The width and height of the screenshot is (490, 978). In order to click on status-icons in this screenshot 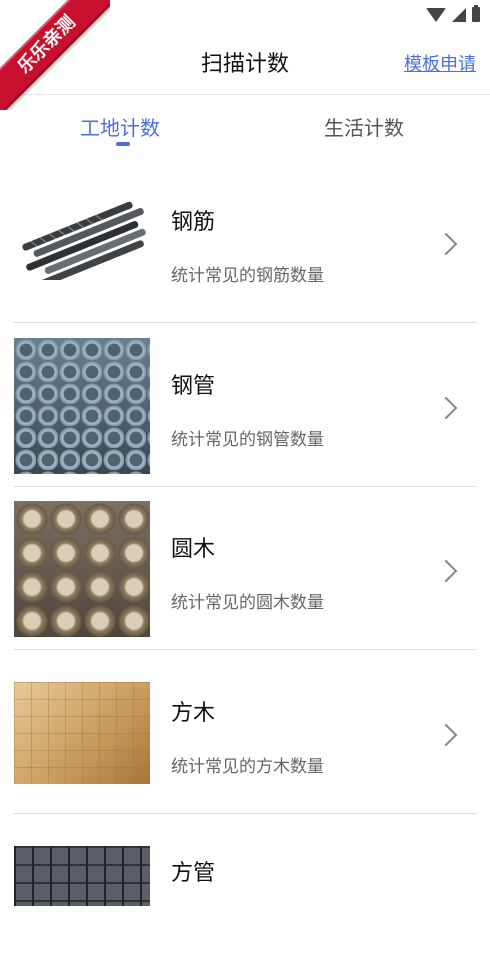, I will do `click(453, 13)`.